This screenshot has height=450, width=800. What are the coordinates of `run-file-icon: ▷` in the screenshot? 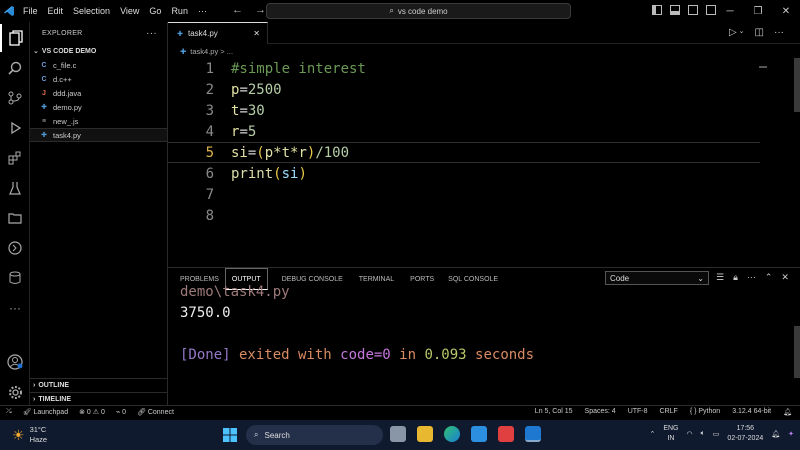 It's located at (733, 32).